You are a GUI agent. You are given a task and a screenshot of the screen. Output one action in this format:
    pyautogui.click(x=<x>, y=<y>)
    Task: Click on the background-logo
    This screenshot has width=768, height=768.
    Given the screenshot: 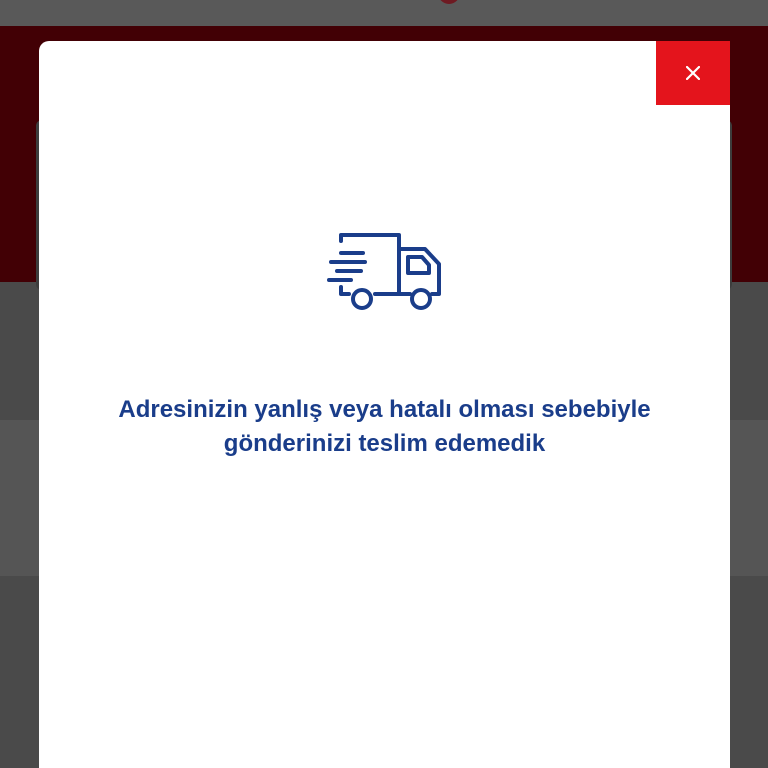 What is the action you would take?
    pyautogui.click(x=449, y=2)
    